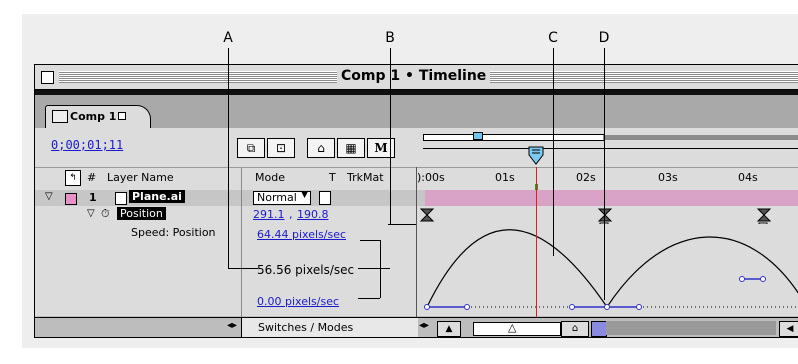 This screenshot has height=364, width=798. Describe the element at coordinates (157, 196) in the screenshot. I see `layer-name: Plane.ai` at that location.